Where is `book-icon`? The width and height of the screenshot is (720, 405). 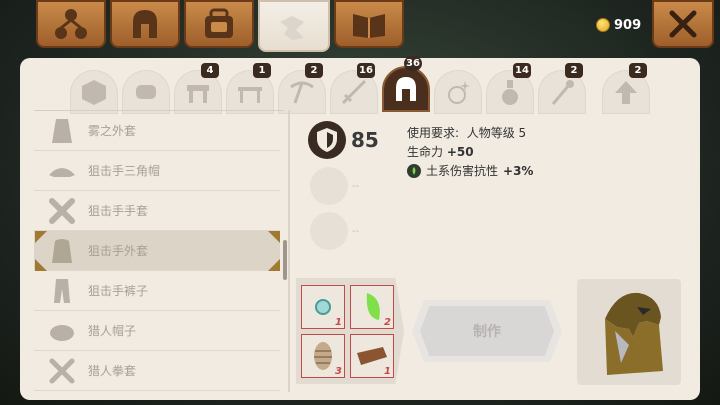
book-icon is located at coordinates (369, 26).